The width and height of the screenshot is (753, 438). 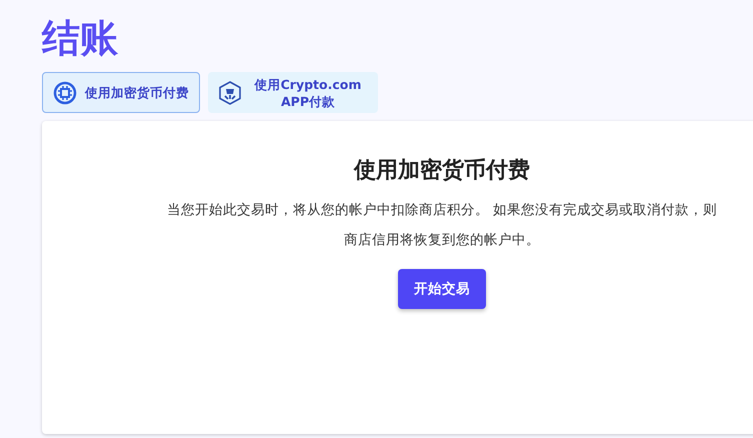 What do you see at coordinates (121, 92) in the screenshot?
I see `payment-tab: 使用加密货币付费` at bounding box center [121, 92].